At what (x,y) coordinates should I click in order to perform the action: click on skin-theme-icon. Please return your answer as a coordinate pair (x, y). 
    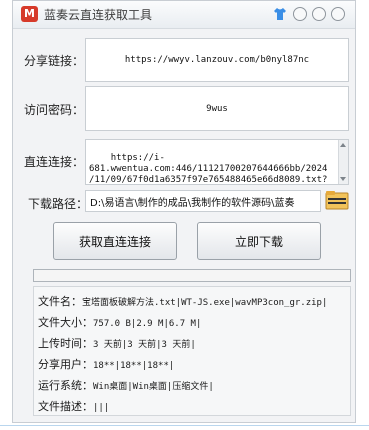
    Looking at the image, I should click on (280, 14).